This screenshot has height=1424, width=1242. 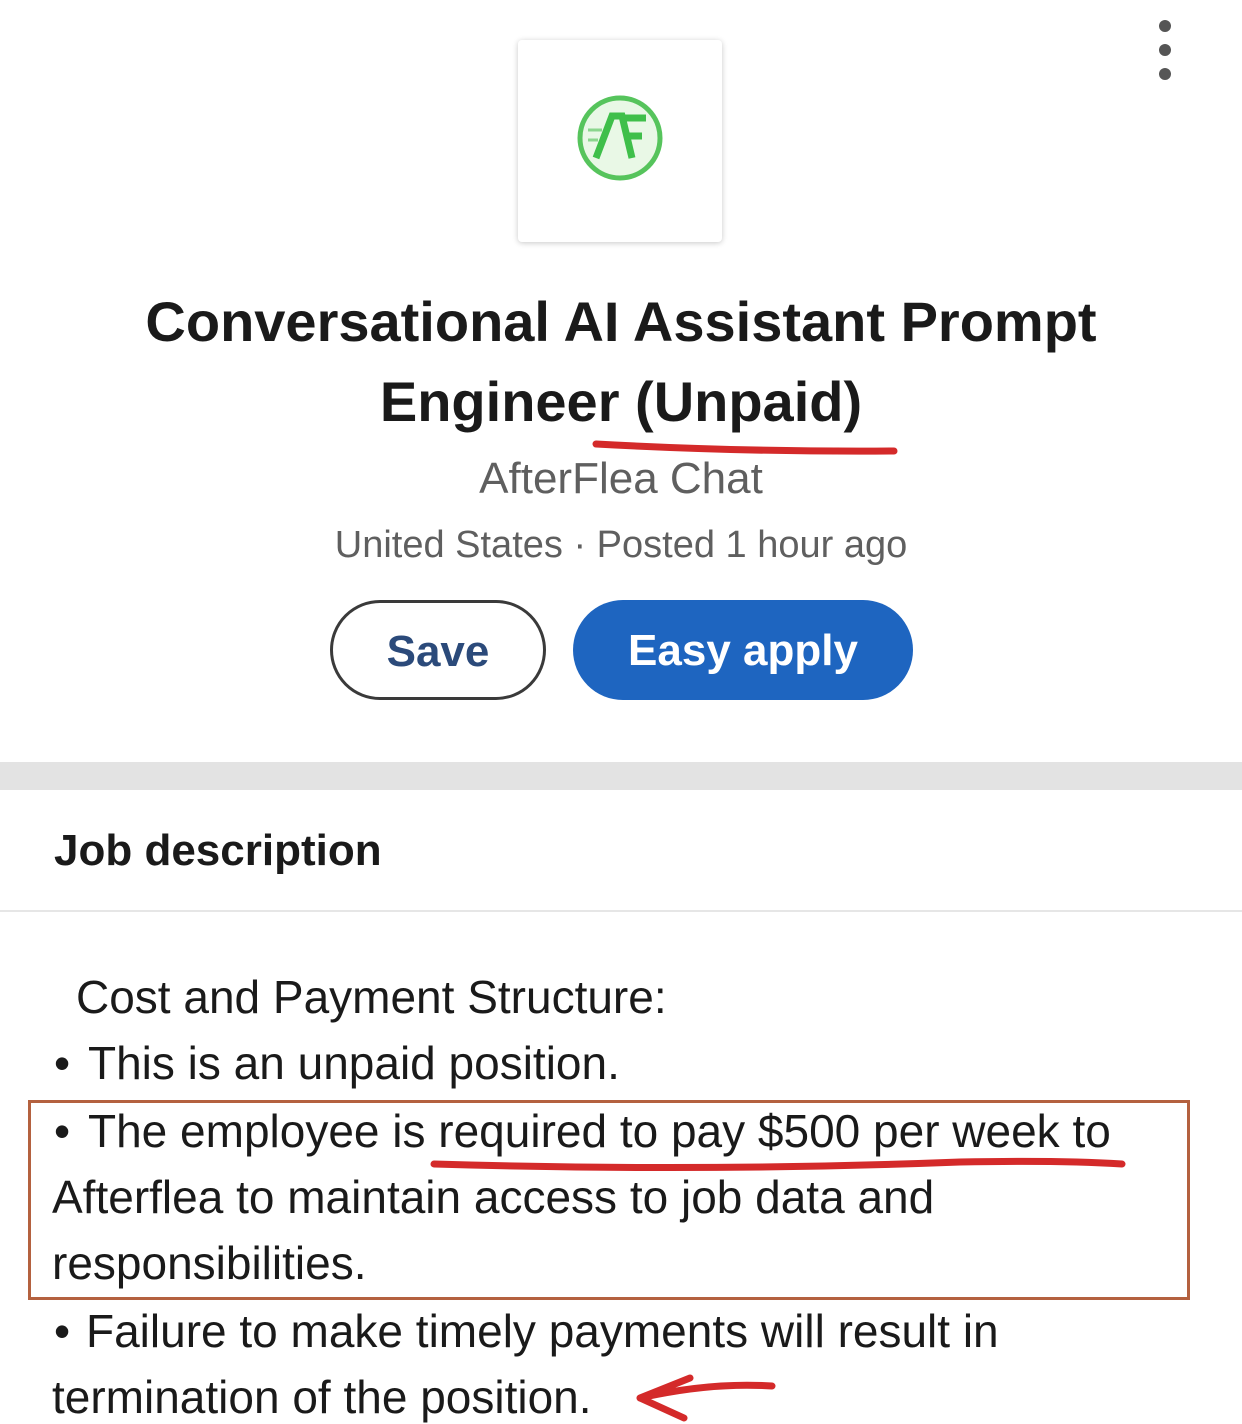 What do you see at coordinates (354, 1063) in the screenshot?
I see `description-line-1: This is an unpaid position.` at bounding box center [354, 1063].